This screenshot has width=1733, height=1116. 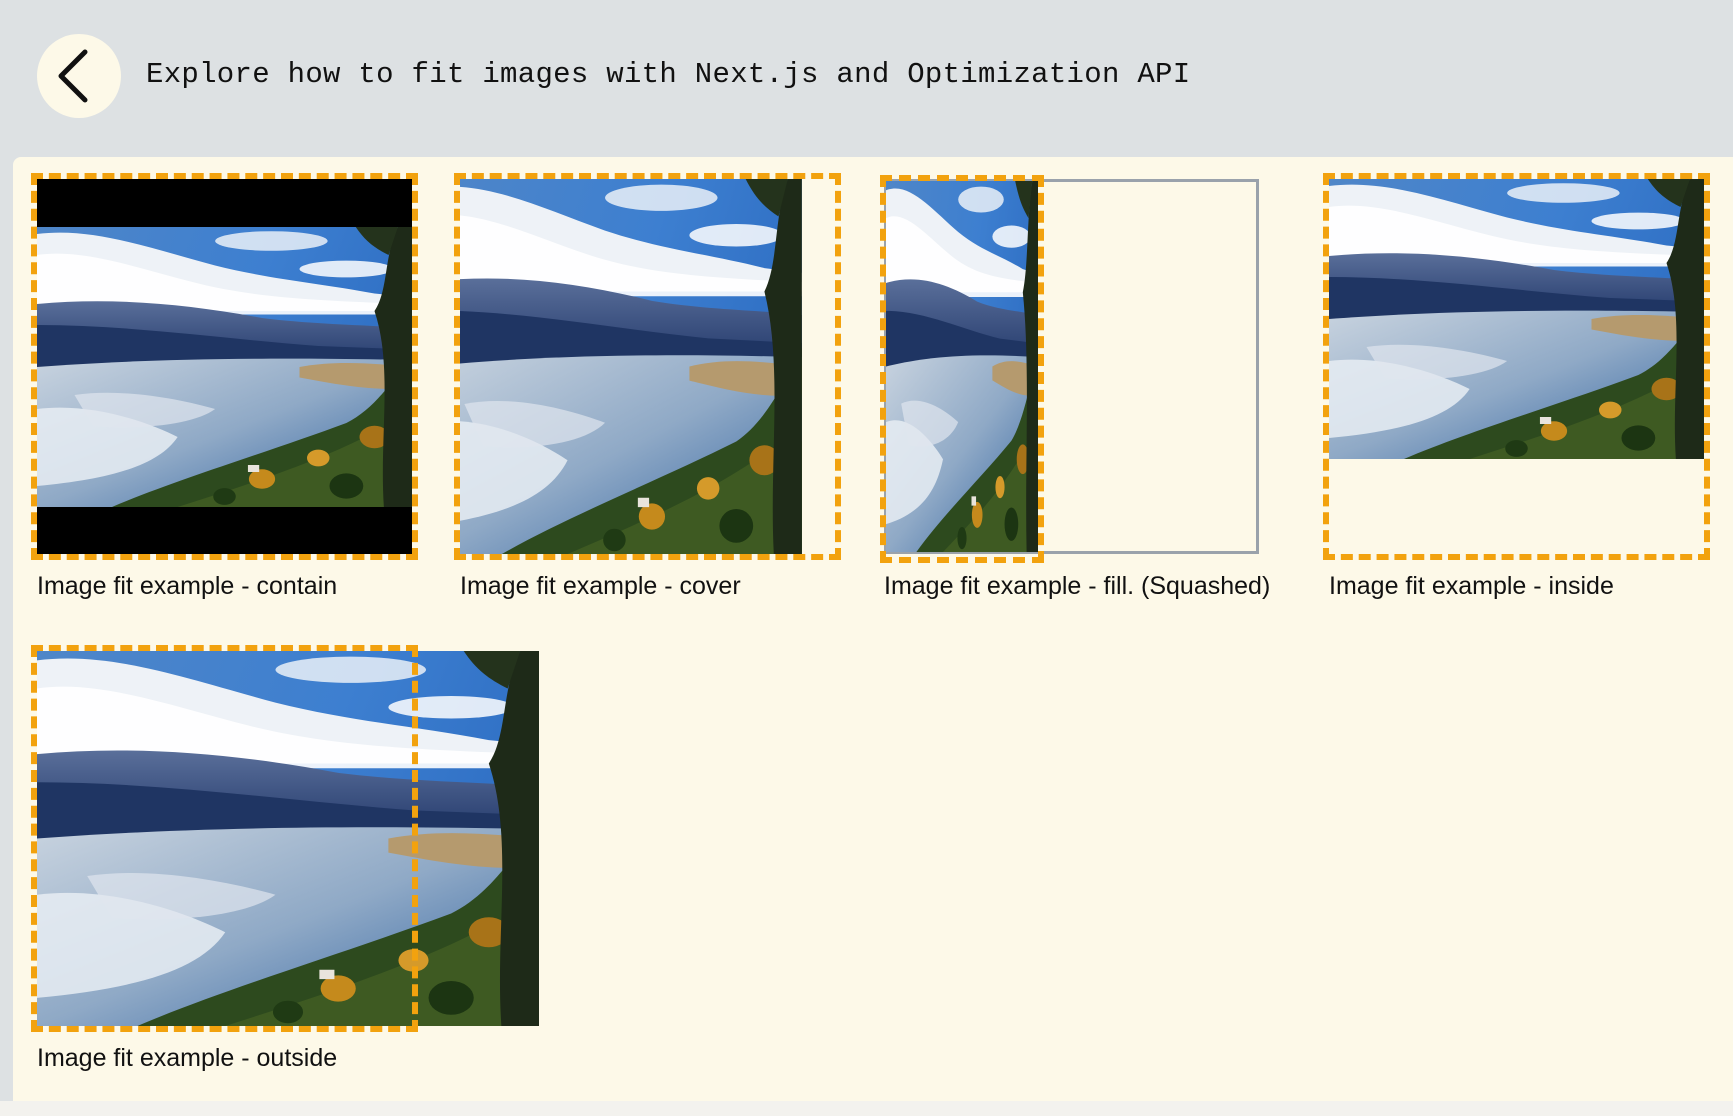 I want to click on image-contain, so click(x=224, y=366).